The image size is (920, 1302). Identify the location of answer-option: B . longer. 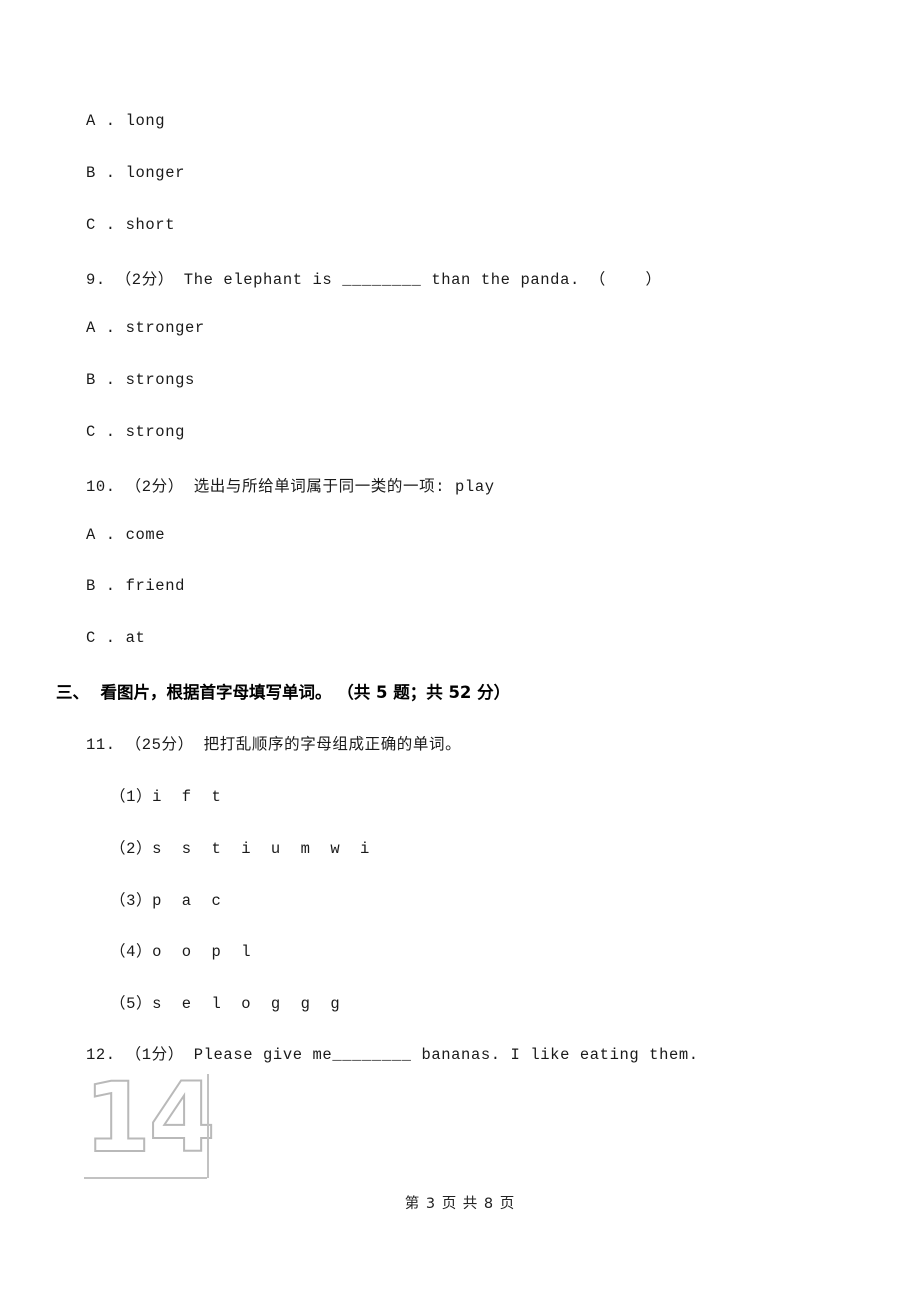
(136, 173).